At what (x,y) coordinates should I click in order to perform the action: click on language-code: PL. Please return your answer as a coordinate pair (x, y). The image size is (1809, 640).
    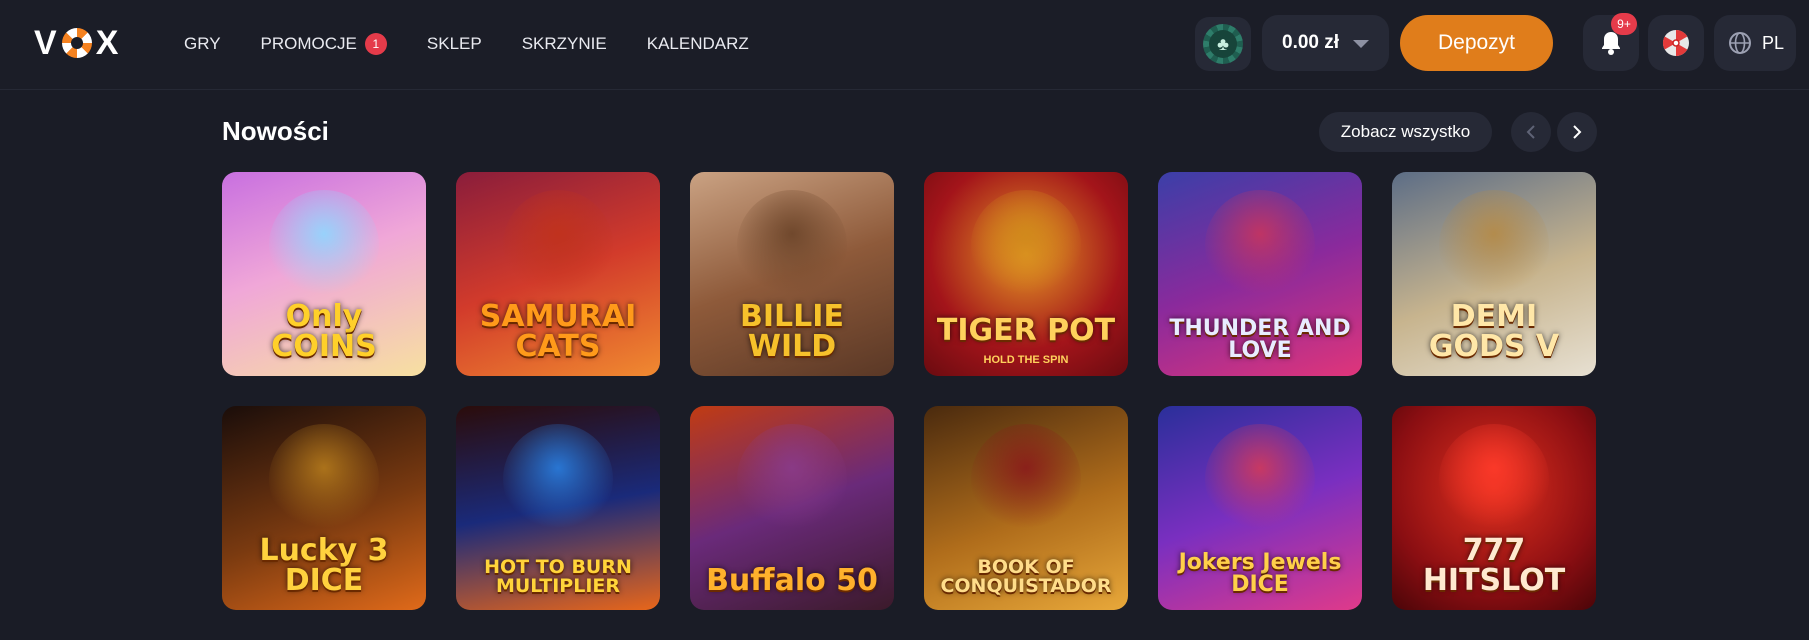
    Looking at the image, I should click on (1773, 42).